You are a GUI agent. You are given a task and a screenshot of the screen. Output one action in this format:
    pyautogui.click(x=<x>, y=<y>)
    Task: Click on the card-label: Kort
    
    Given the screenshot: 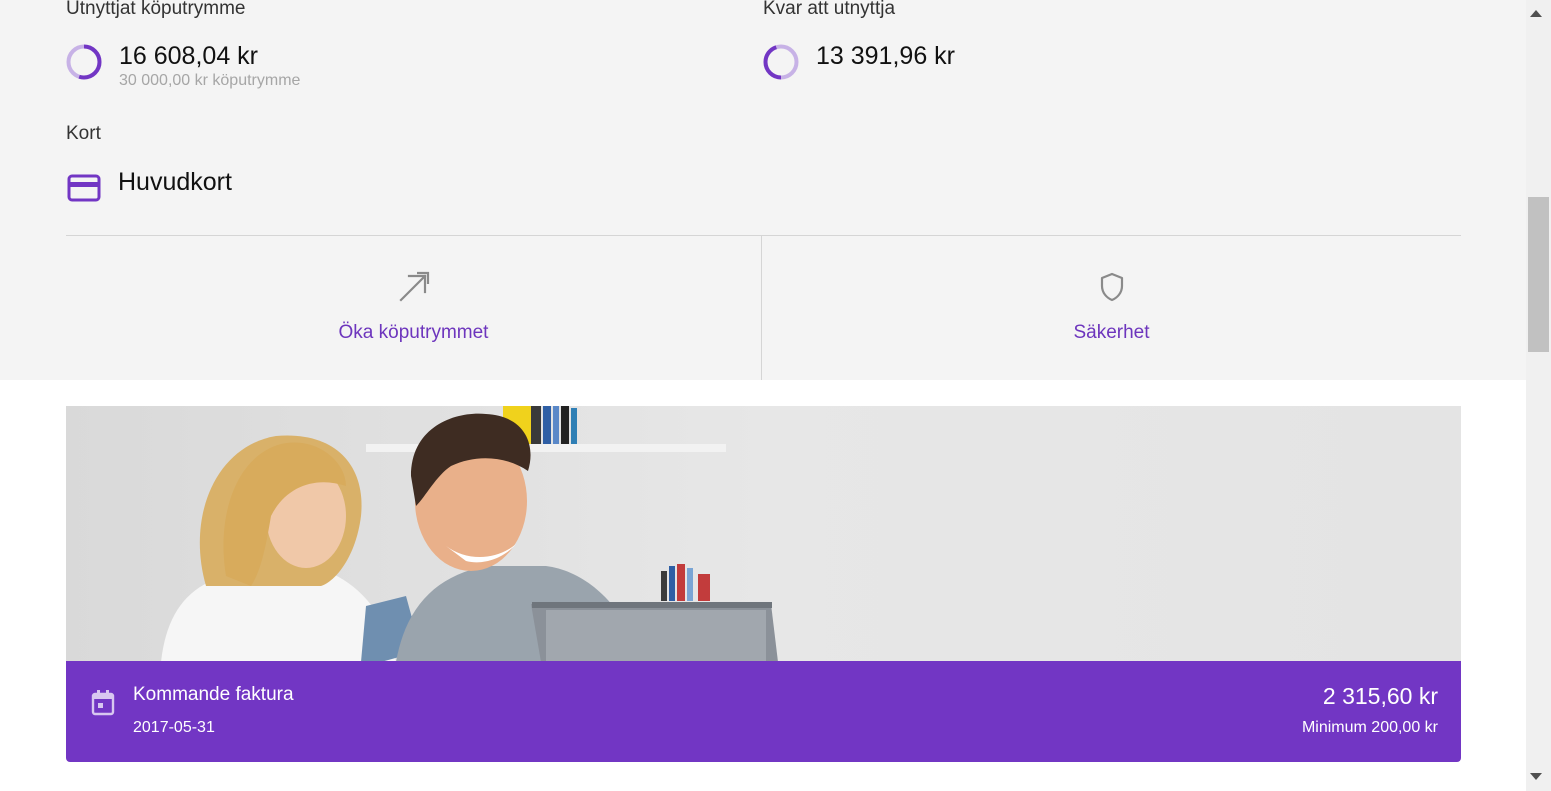 What is the action you would take?
    pyautogui.click(x=83, y=133)
    